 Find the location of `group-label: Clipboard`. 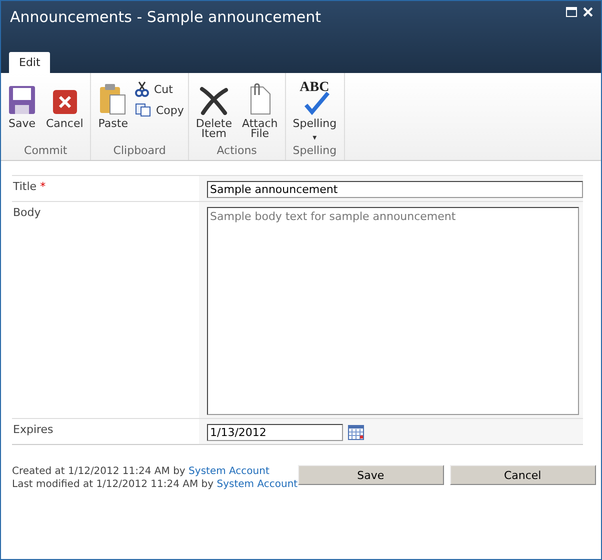

group-label: Clipboard is located at coordinates (139, 151).